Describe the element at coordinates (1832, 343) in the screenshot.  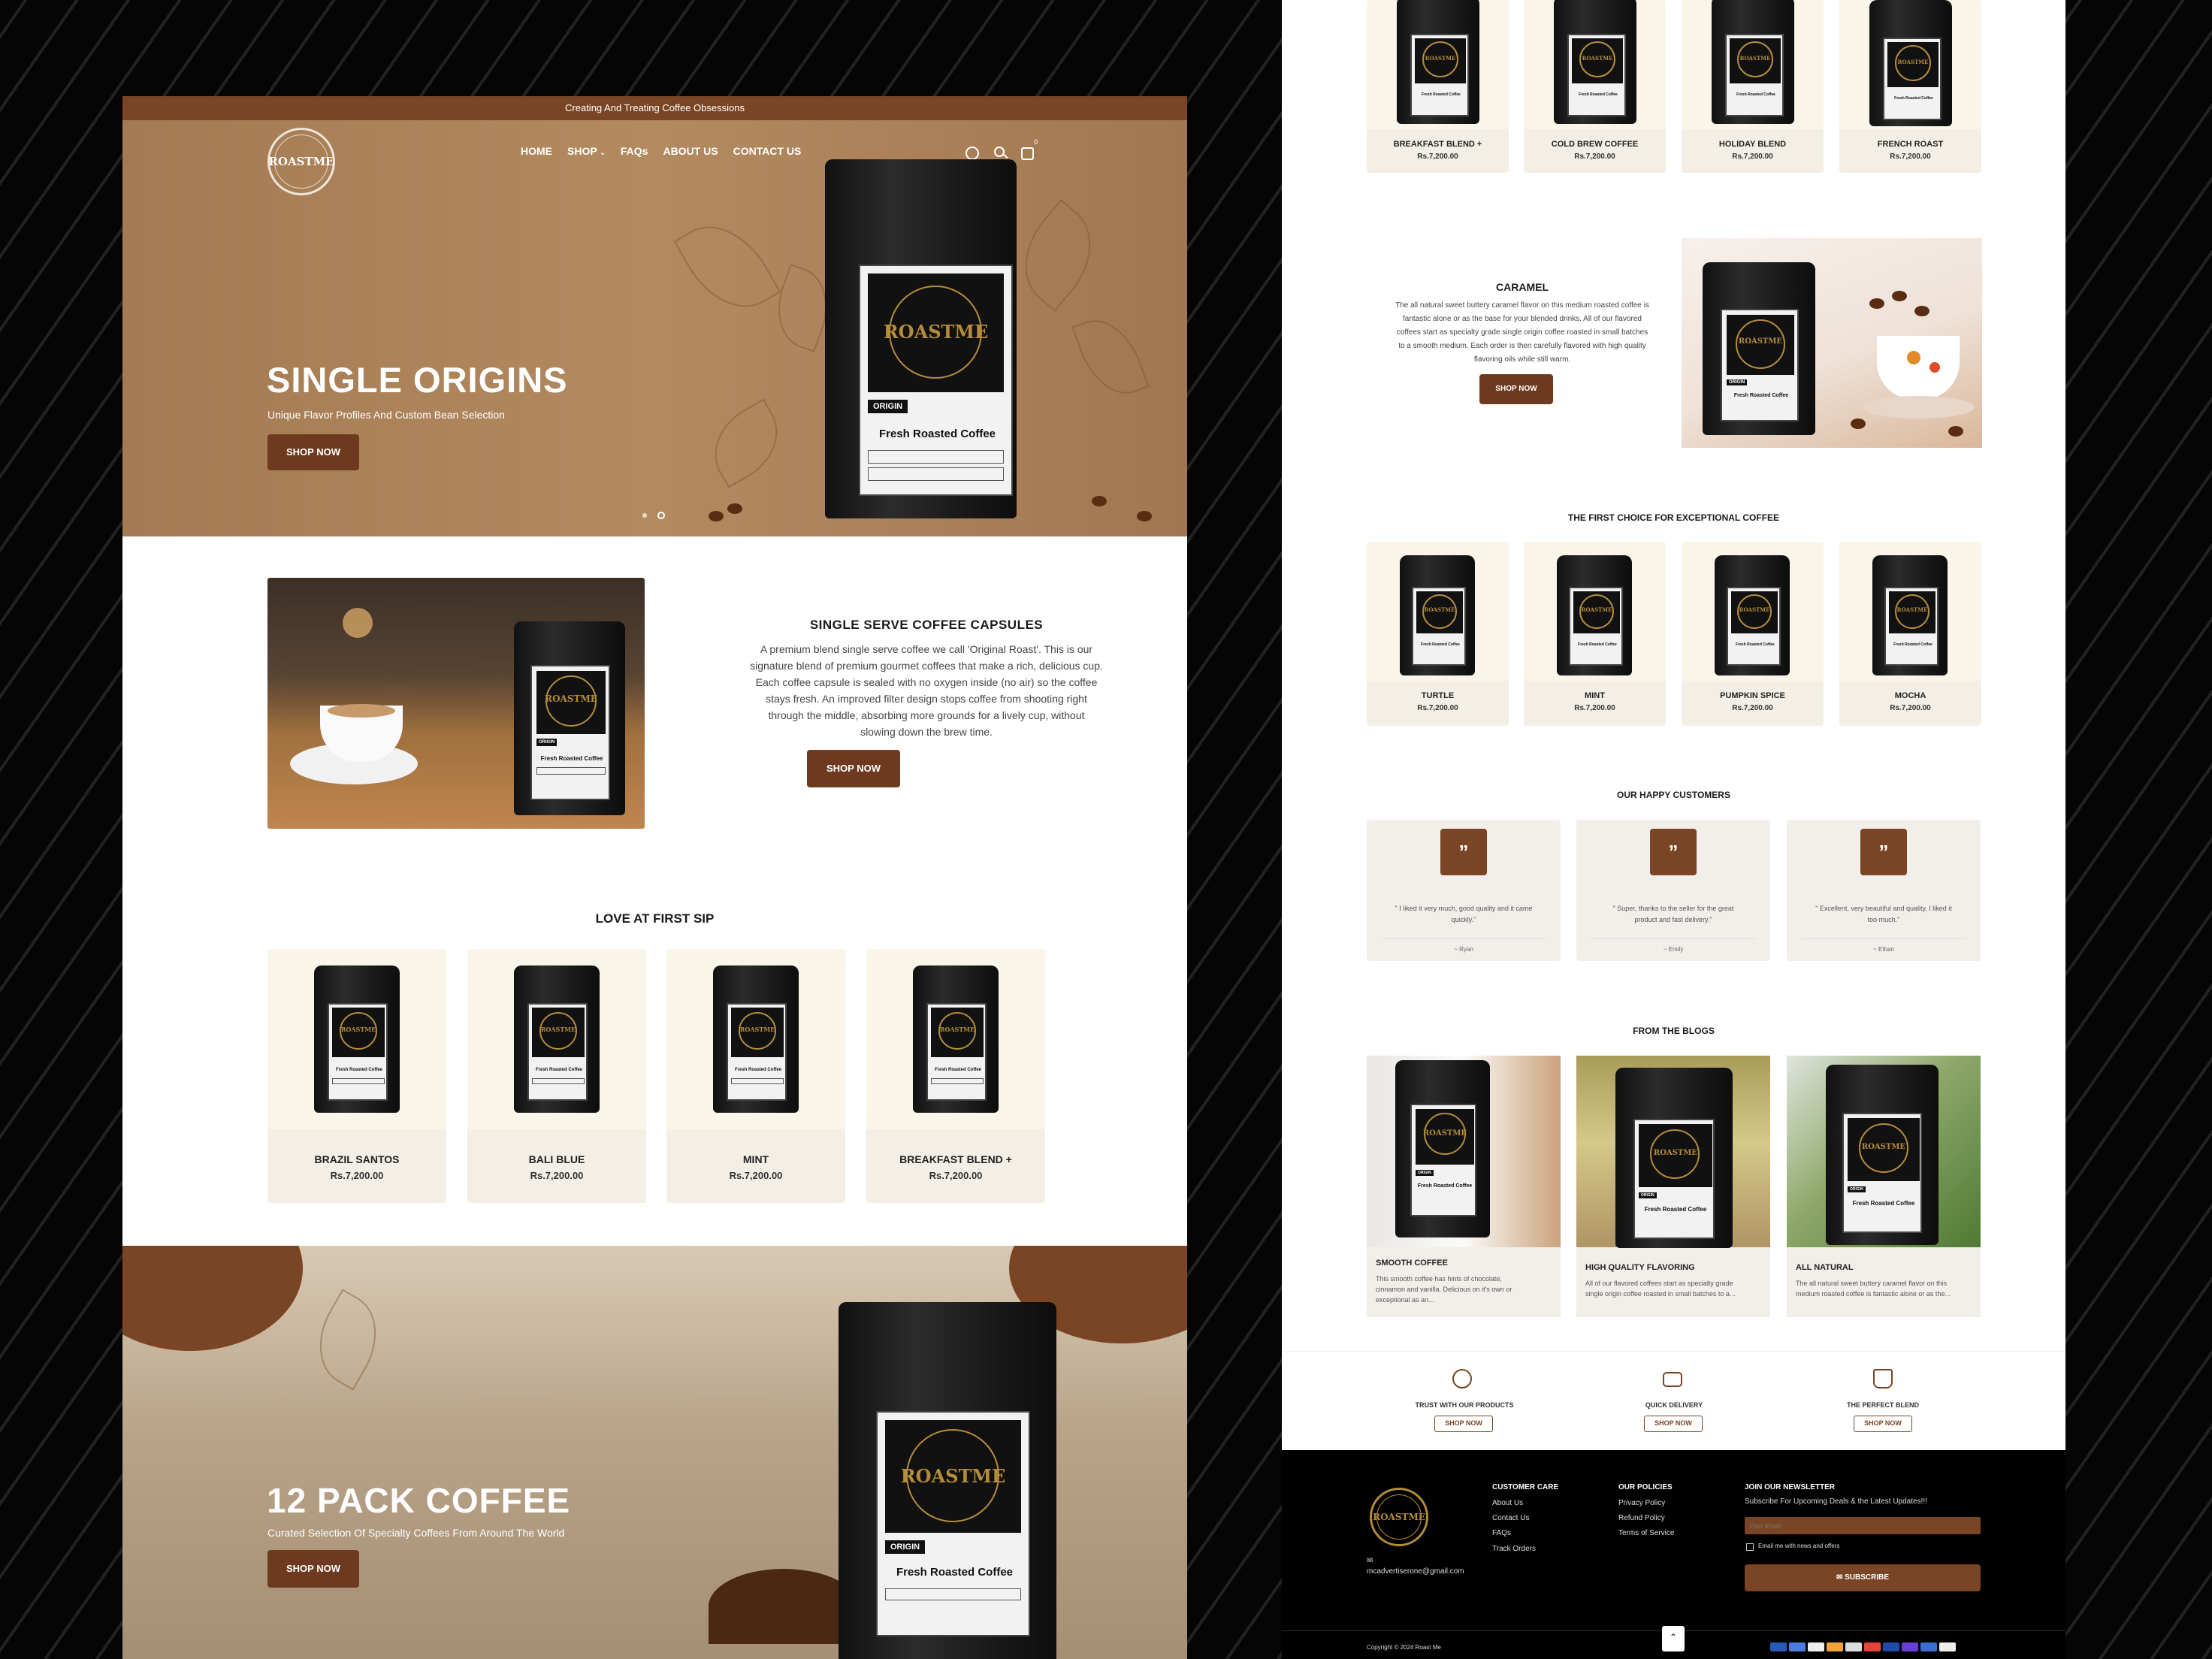
I see `caramel-image: ROASTME ORIGIN Fresh Roasted Coffee` at that location.